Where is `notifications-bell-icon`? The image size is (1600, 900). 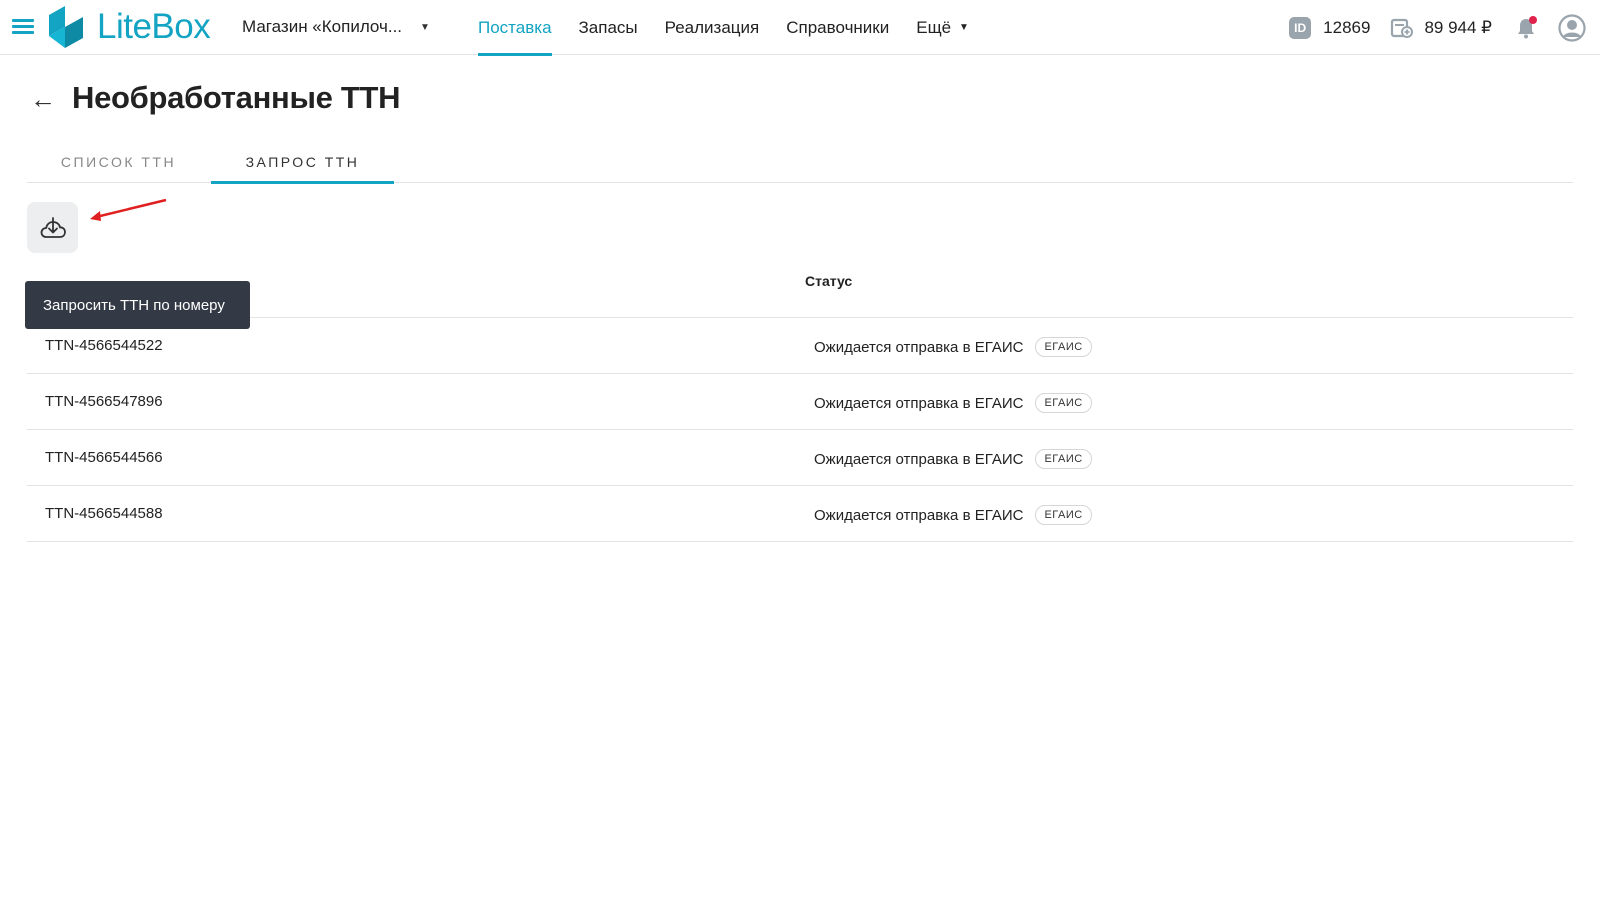
notifications-bell-icon is located at coordinates (1526, 27).